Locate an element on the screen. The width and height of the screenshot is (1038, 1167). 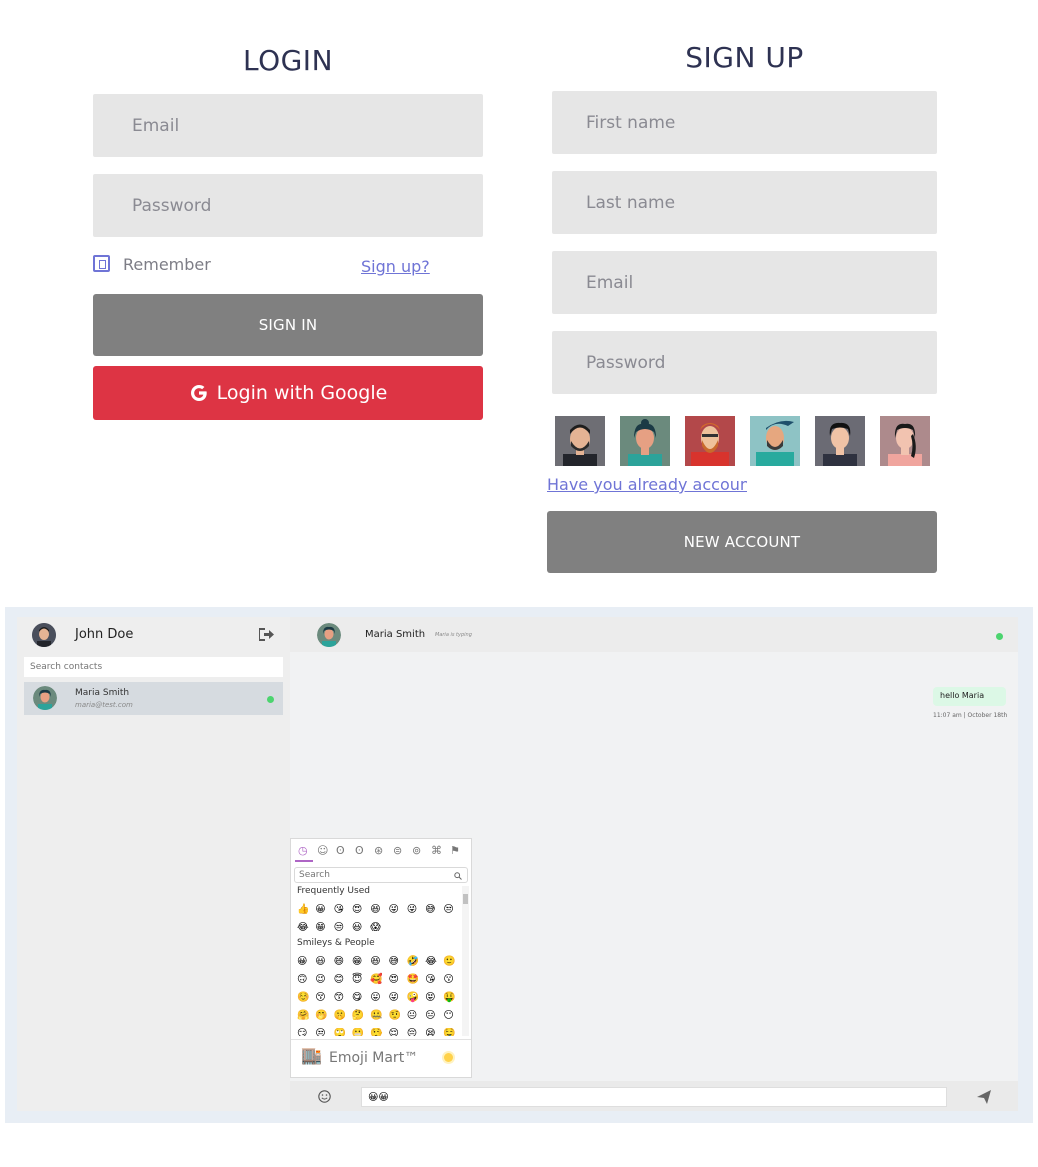
smiley-emoji: 😍 is located at coordinates (394, 980).